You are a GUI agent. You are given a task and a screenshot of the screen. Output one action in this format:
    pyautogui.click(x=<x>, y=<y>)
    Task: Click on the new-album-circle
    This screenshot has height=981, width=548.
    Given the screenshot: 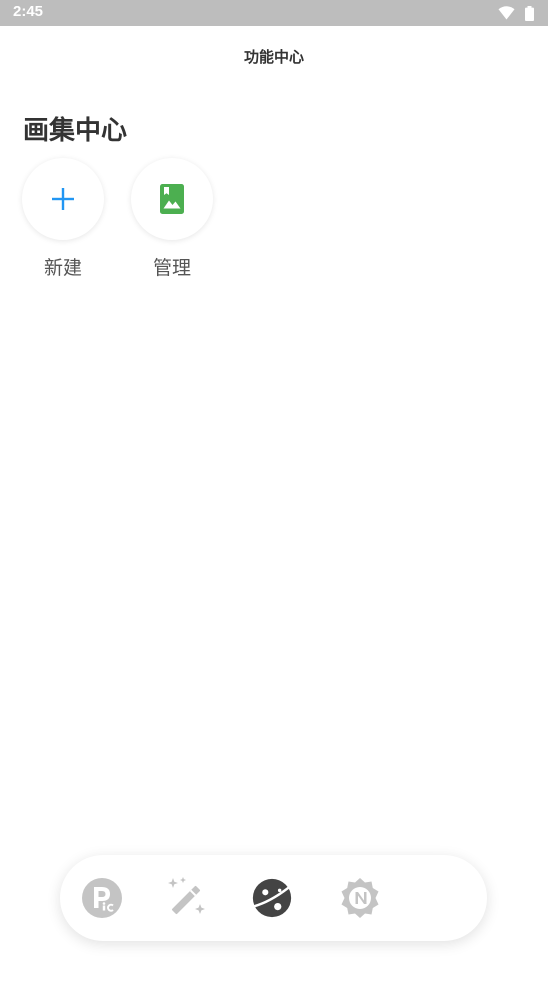 What is the action you would take?
    pyautogui.click(x=63, y=199)
    